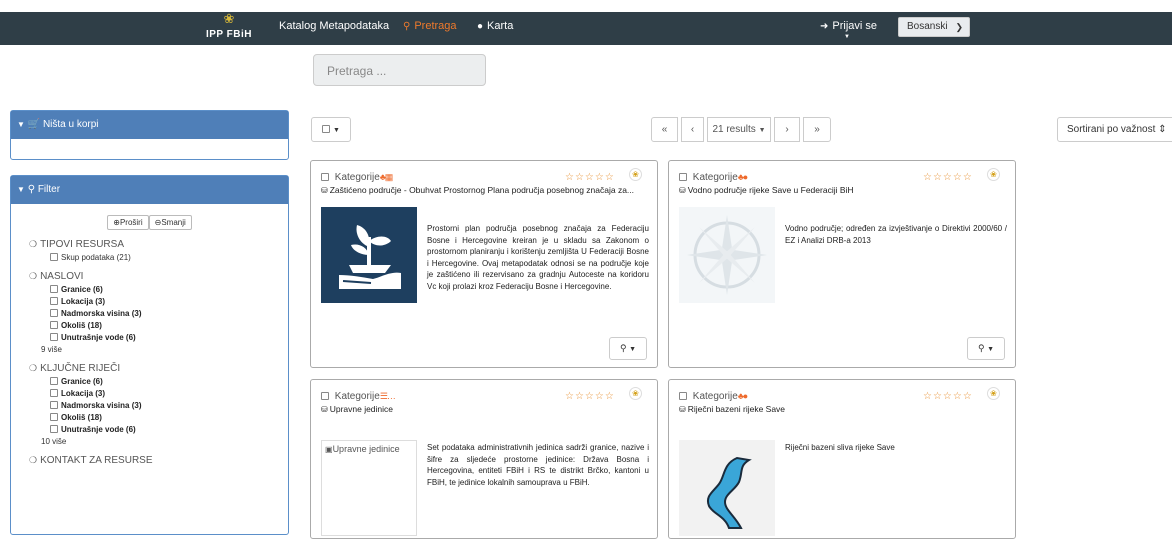 The image size is (1172, 539). Describe the element at coordinates (840, 447) in the screenshot. I see `card-description: Riječni bazeni sliva rijeke Save` at that location.